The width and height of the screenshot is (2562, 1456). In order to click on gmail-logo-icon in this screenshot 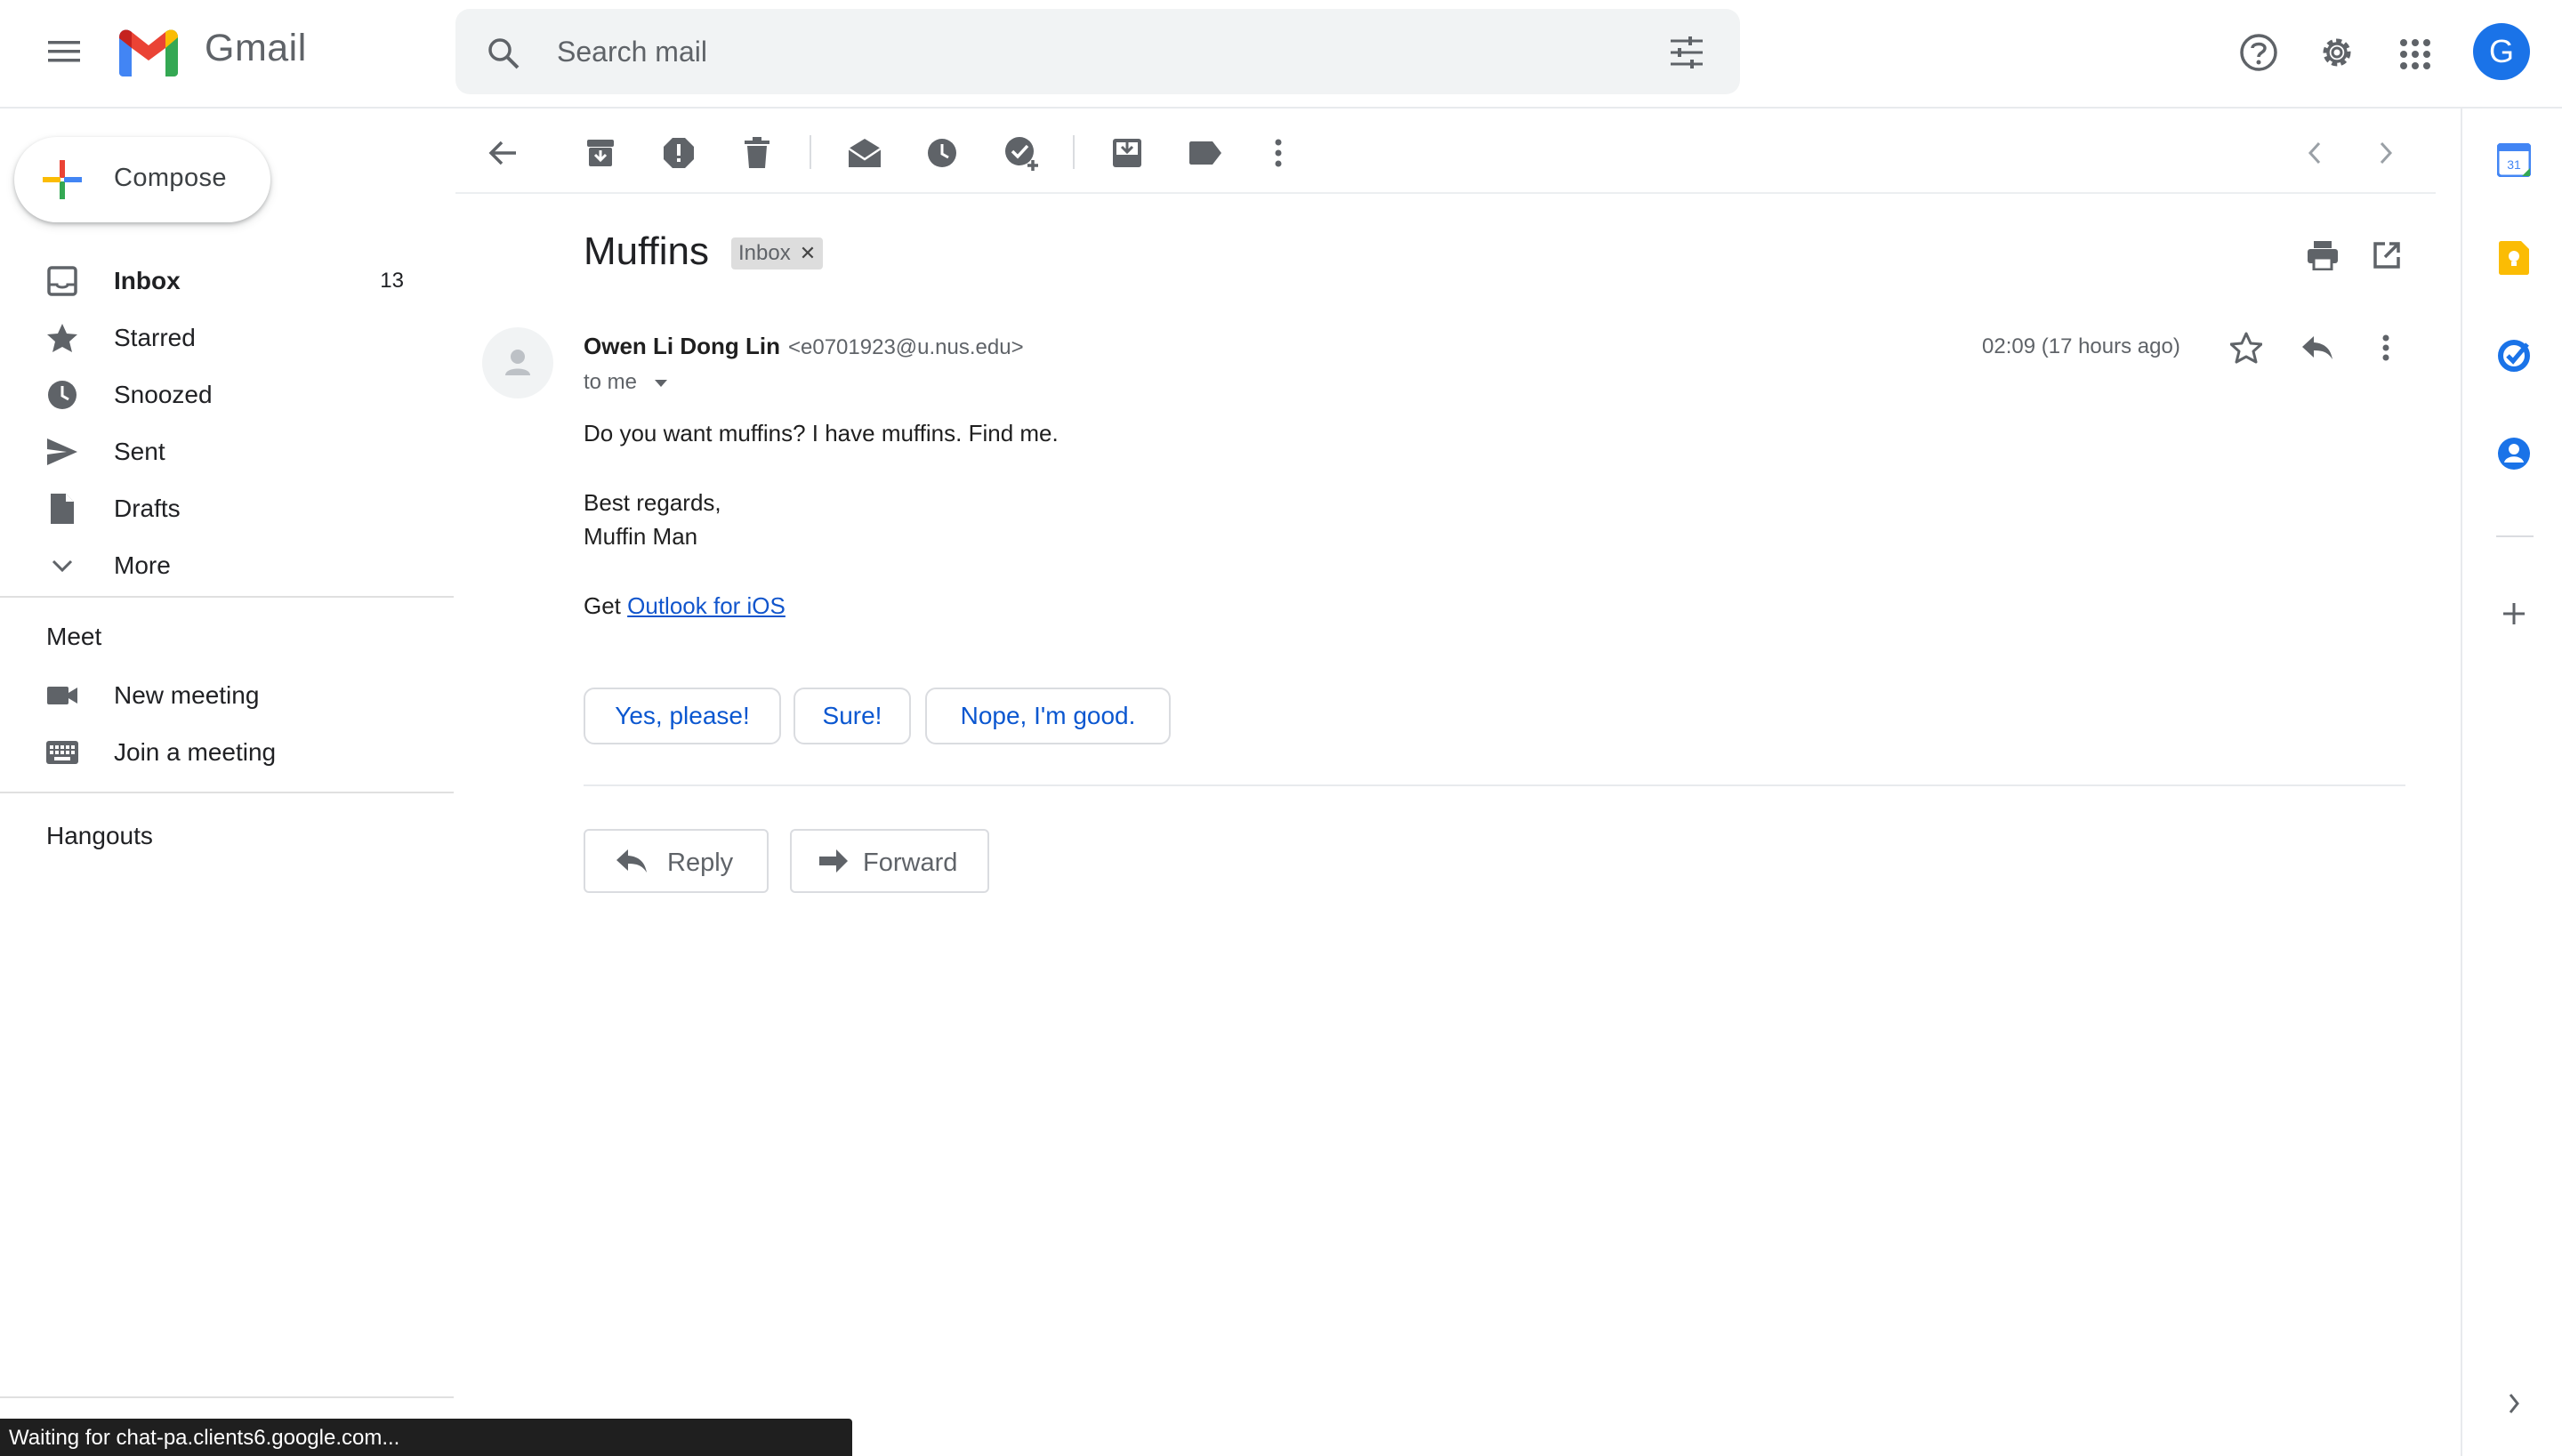, I will do `click(148, 51)`.